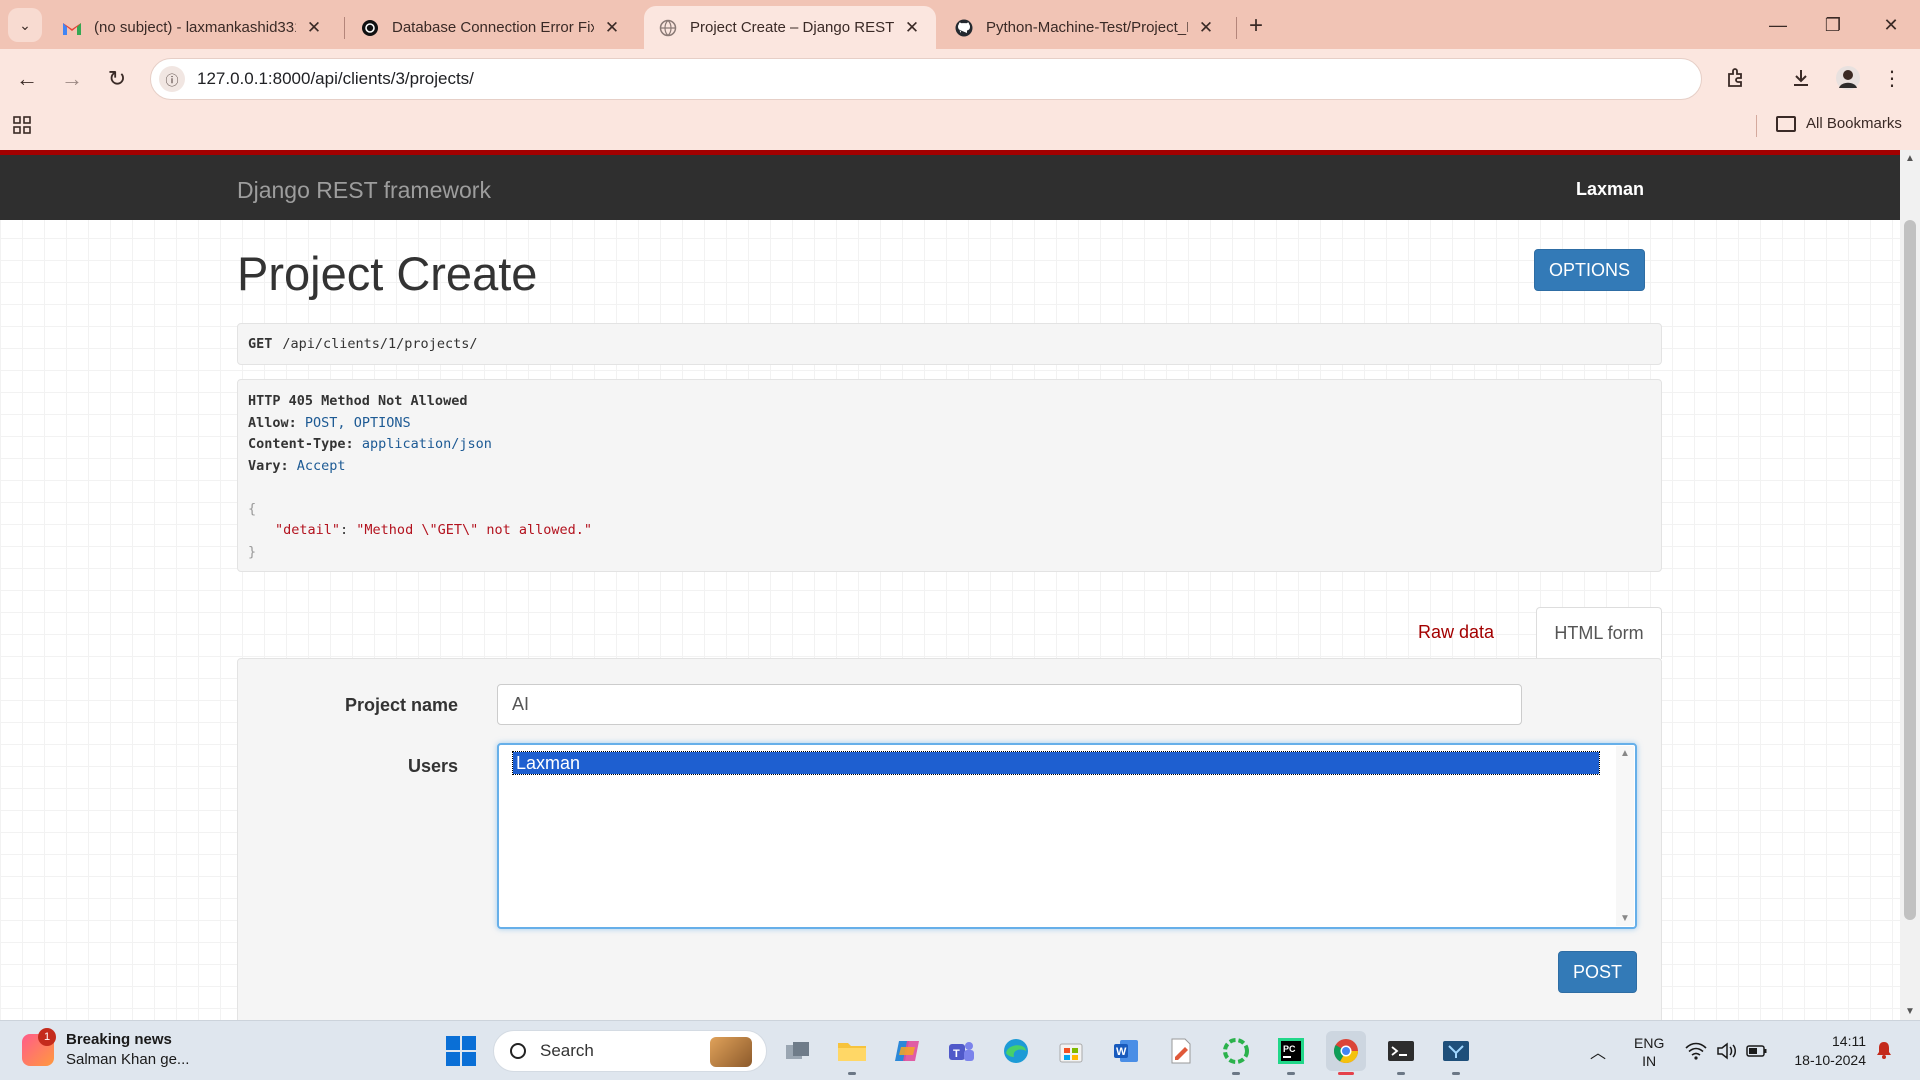  Describe the element at coordinates (1649, 1052) in the screenshot. I see `language-indicator: ENG IN` at that location.